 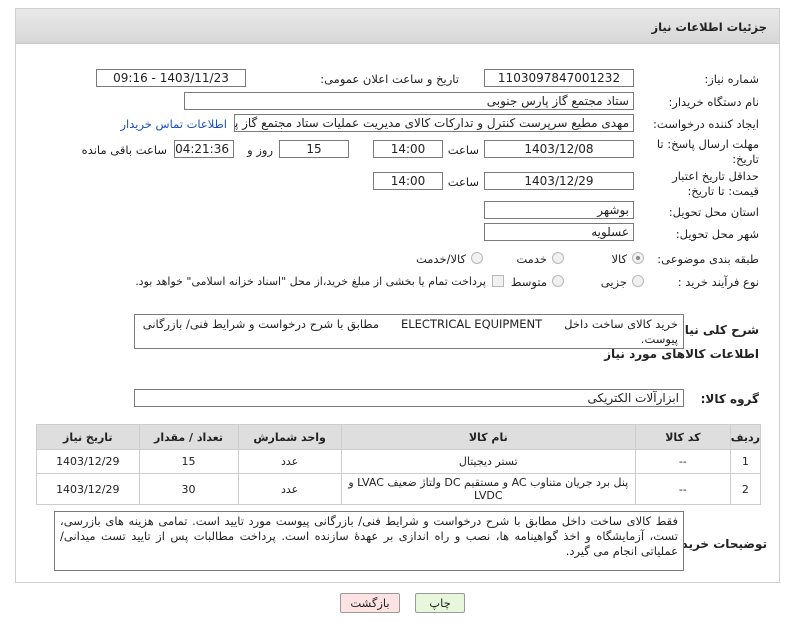 I want to click on col-code: کد کالا, so click(x=682, y=437).